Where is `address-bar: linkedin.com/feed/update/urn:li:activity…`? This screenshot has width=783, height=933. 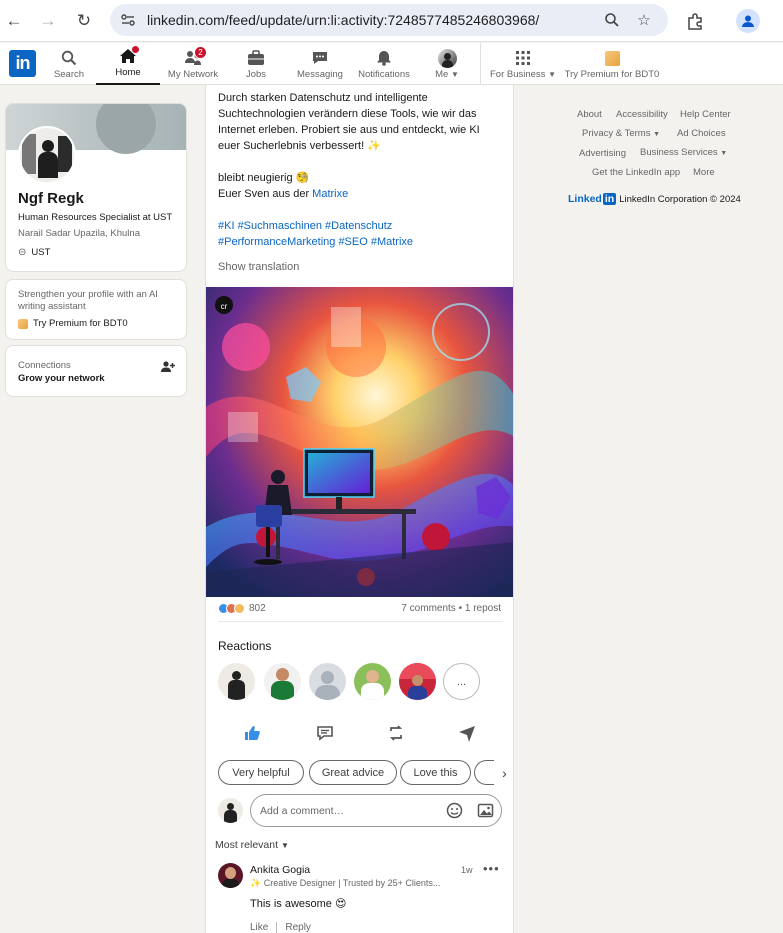
address-bar: linkedin.com/feed/update/urn:li:activity… is located at coordinates (389, 20).